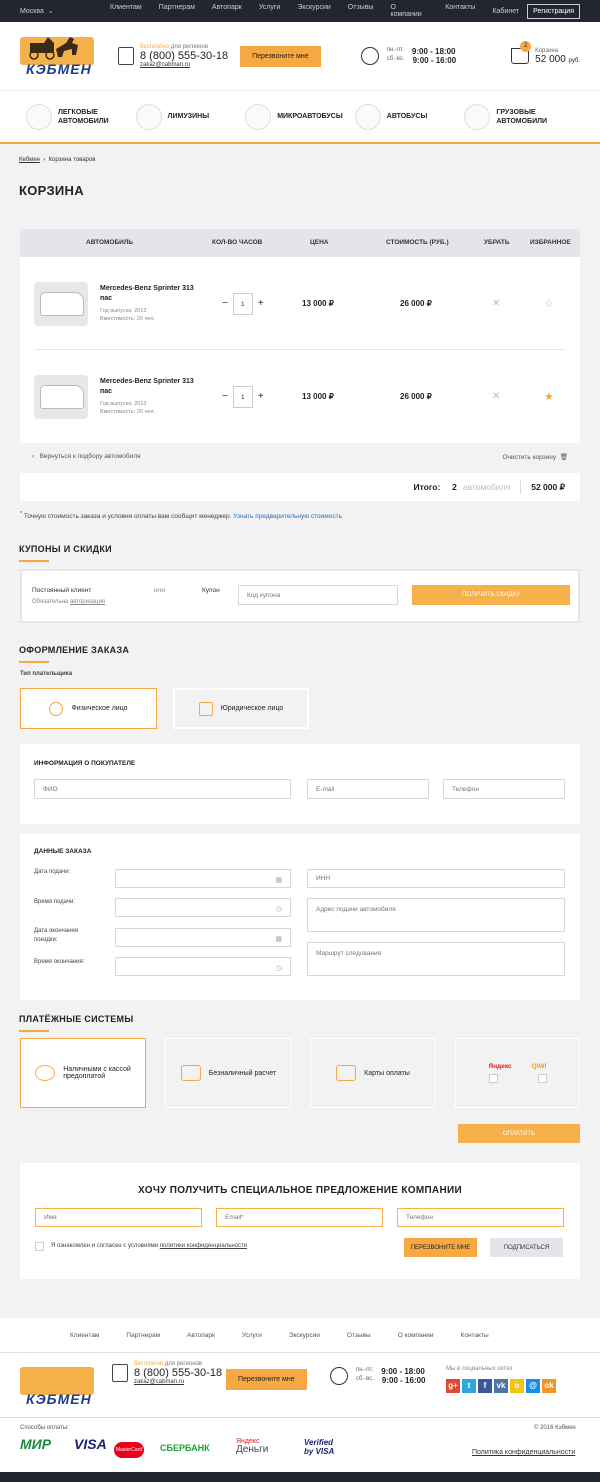 The height and width of the screenshot is (1482, 600). I want to click on lead-name-input: Имя, so click(118, 1217).